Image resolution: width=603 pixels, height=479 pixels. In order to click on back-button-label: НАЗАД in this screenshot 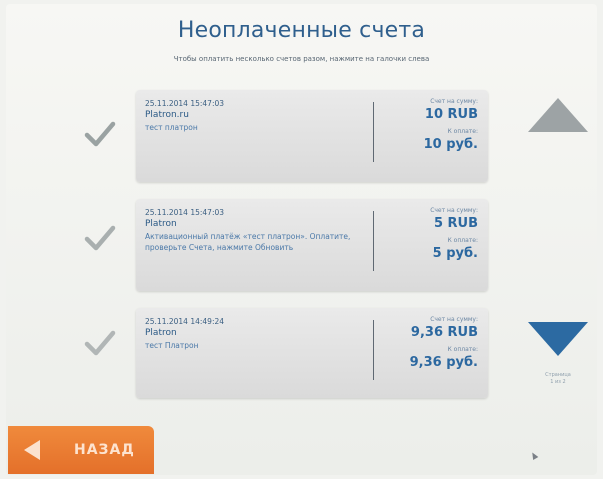, I will do `click(104, 450)`.